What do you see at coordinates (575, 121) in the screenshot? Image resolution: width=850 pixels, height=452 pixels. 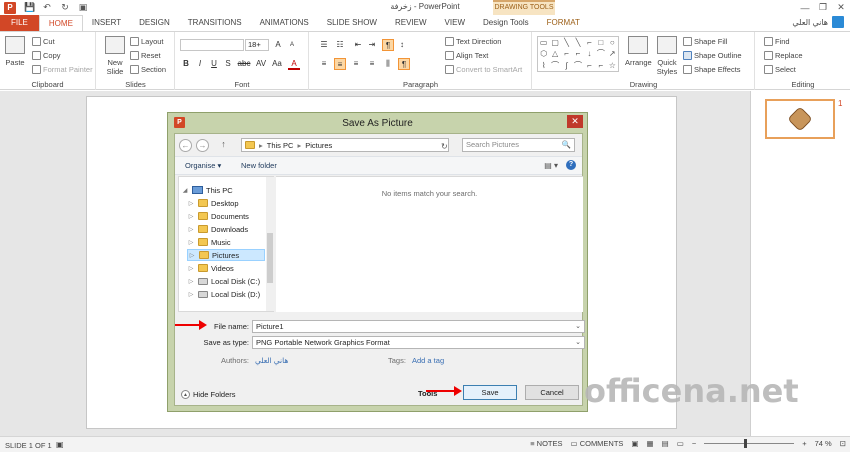 I see `dialog-close-button: ✕` at bounding box center [575, 121].